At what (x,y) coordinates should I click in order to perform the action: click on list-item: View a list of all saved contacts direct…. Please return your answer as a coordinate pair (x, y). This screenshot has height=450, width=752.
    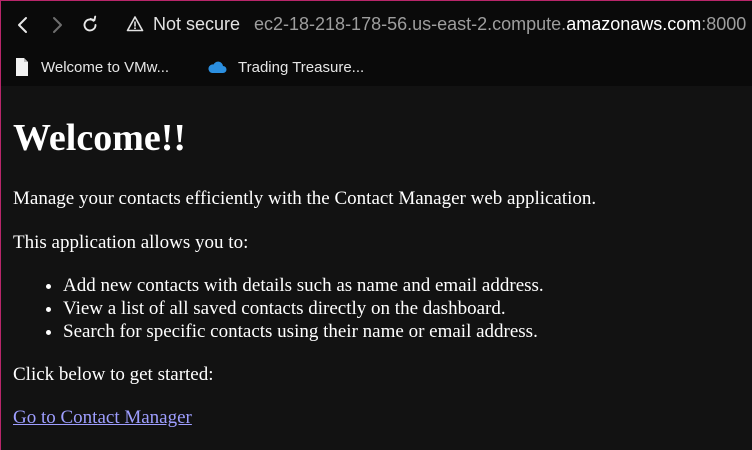
    Looking at the image, I should click on (303, 308).